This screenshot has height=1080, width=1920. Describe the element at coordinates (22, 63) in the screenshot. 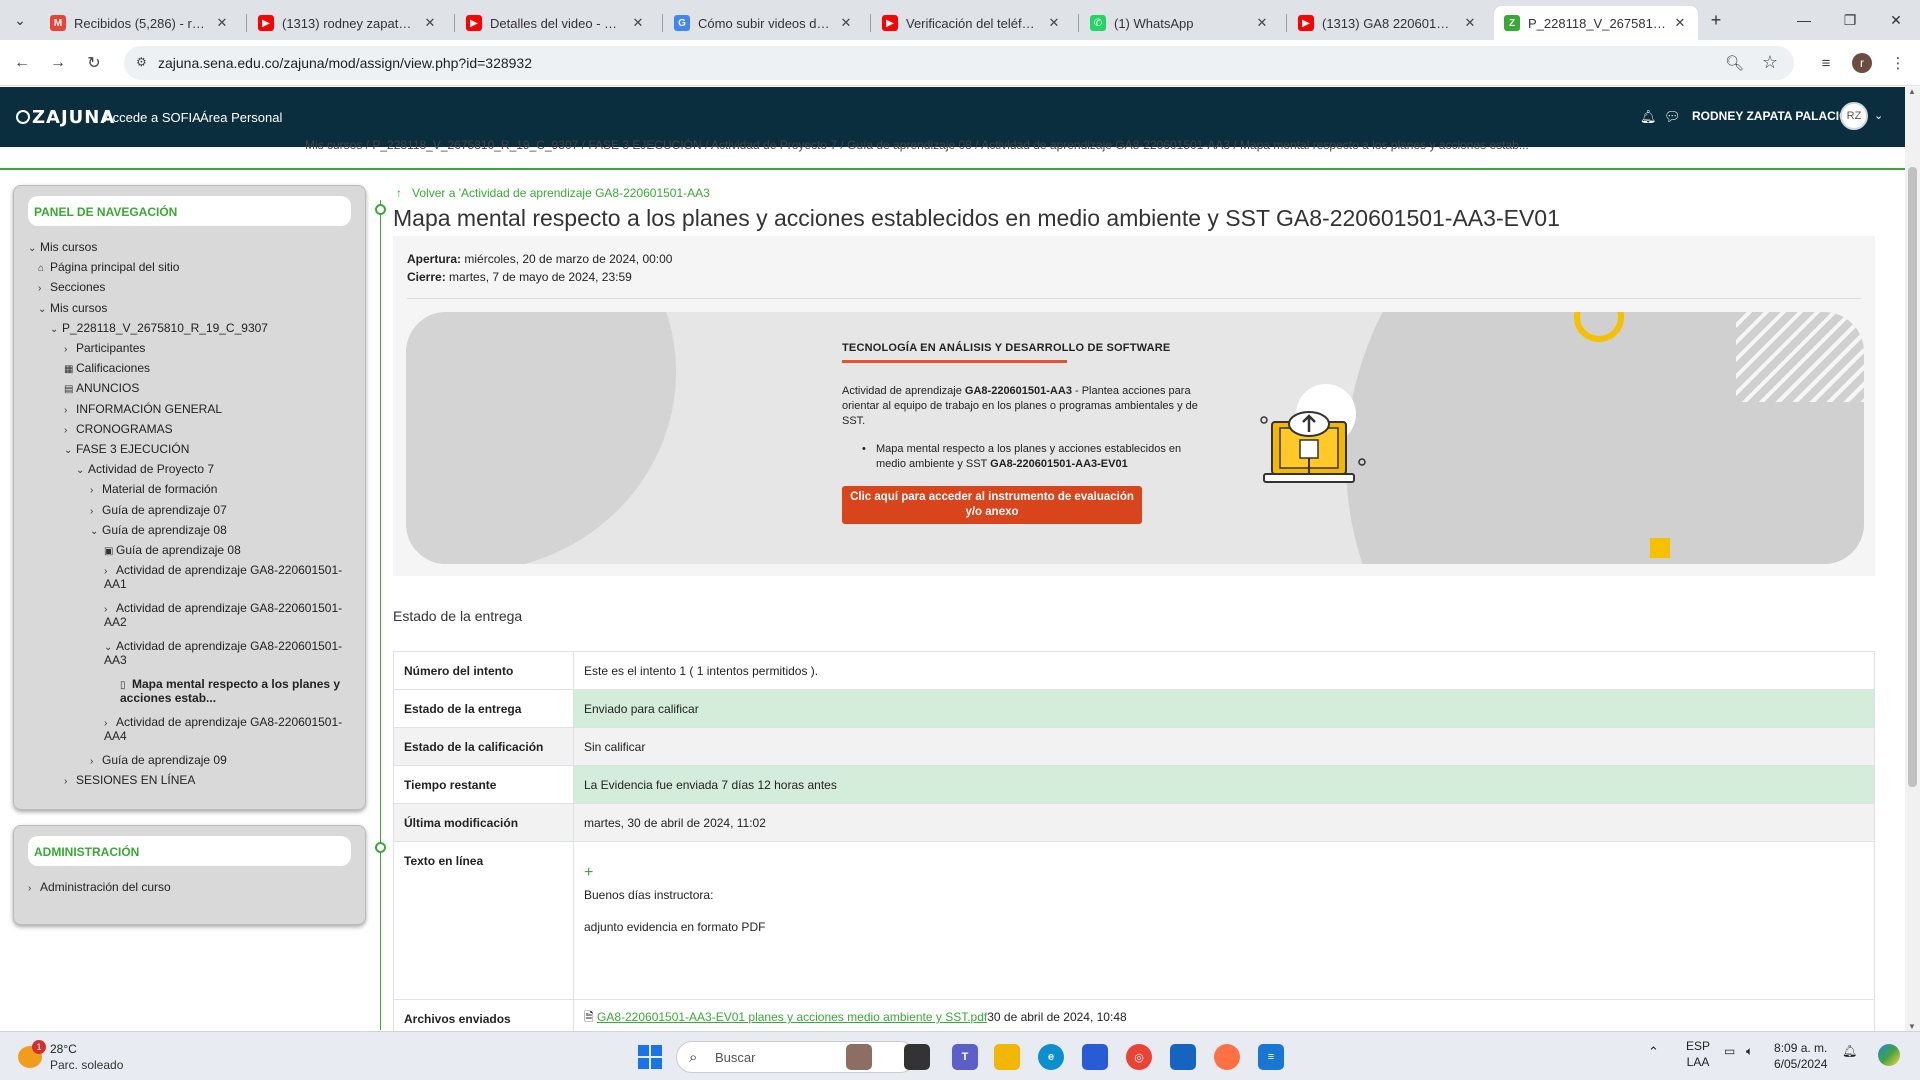

I see `back-arrow-icon: ←` at that location.